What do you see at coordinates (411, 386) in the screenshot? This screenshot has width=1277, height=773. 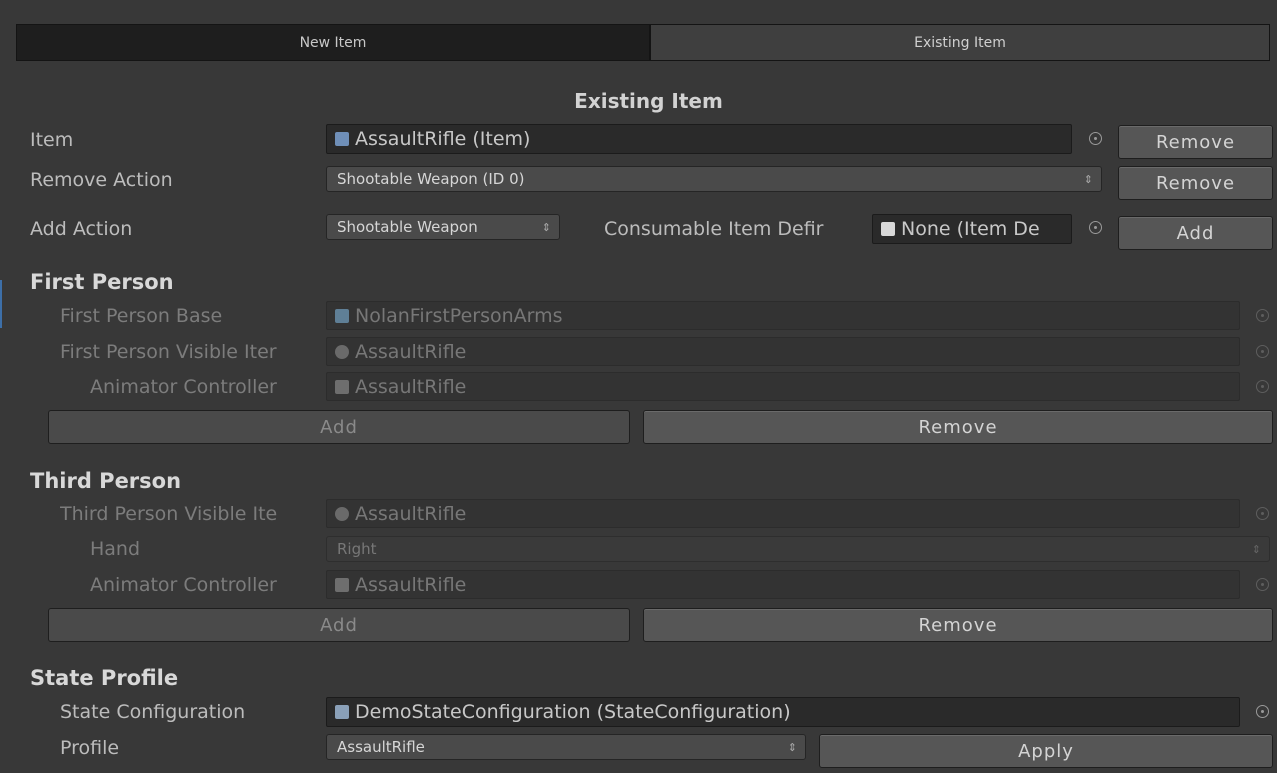 I see `first-person-animator-value: AssaultRifle` at bounding box center [411, 386].